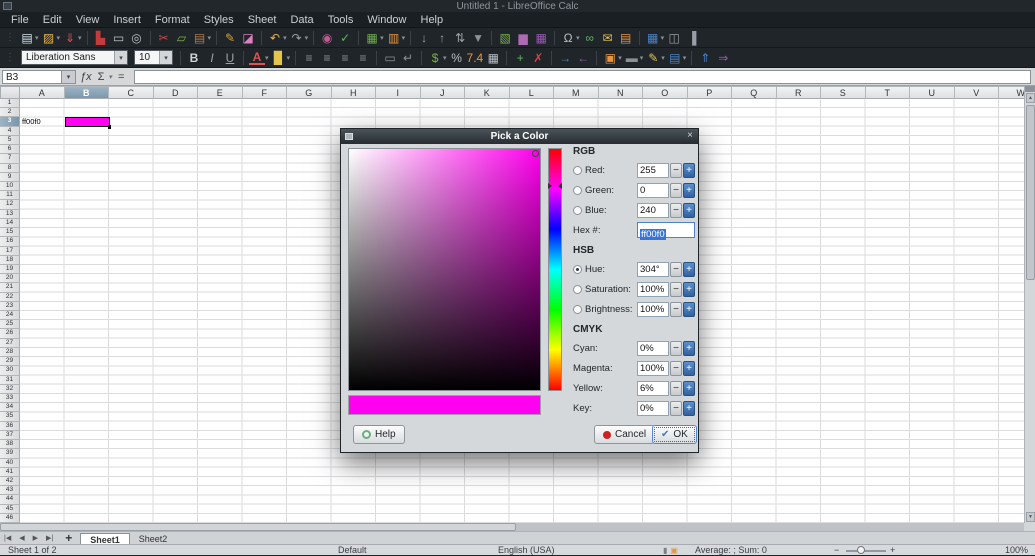  I want to click on column-header-i: I, so click(398, 92).